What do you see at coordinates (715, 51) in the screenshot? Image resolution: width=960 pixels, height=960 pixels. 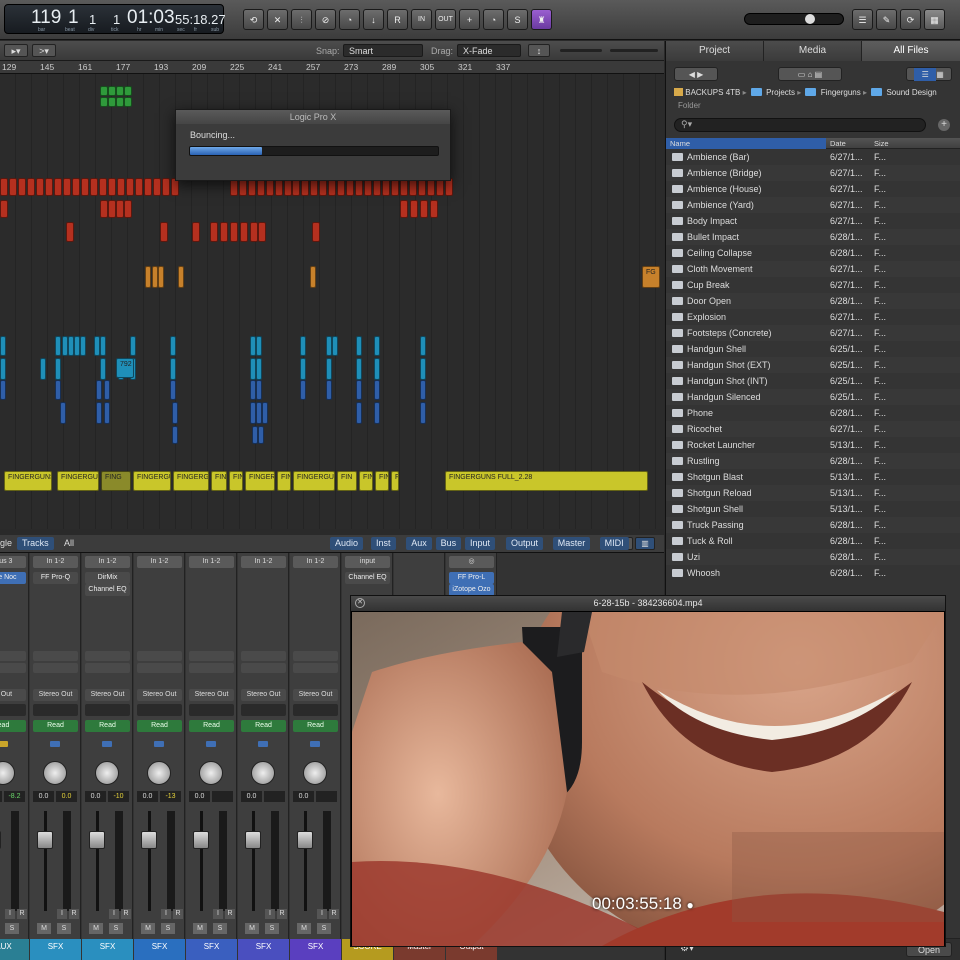 I see `tab-project: Project` at bounding box center [715, 51].